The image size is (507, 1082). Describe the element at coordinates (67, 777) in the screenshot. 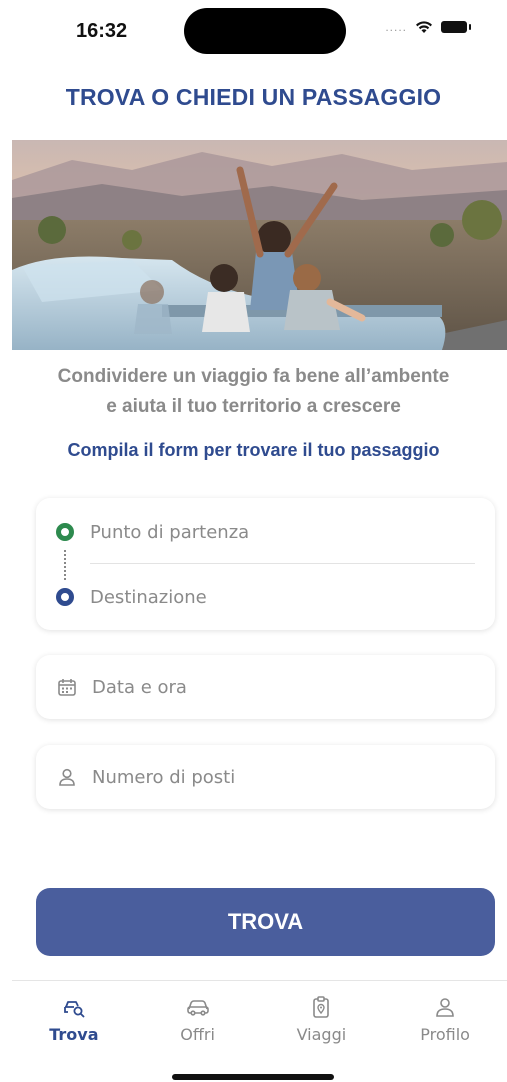

I see `user-icon` at that location.